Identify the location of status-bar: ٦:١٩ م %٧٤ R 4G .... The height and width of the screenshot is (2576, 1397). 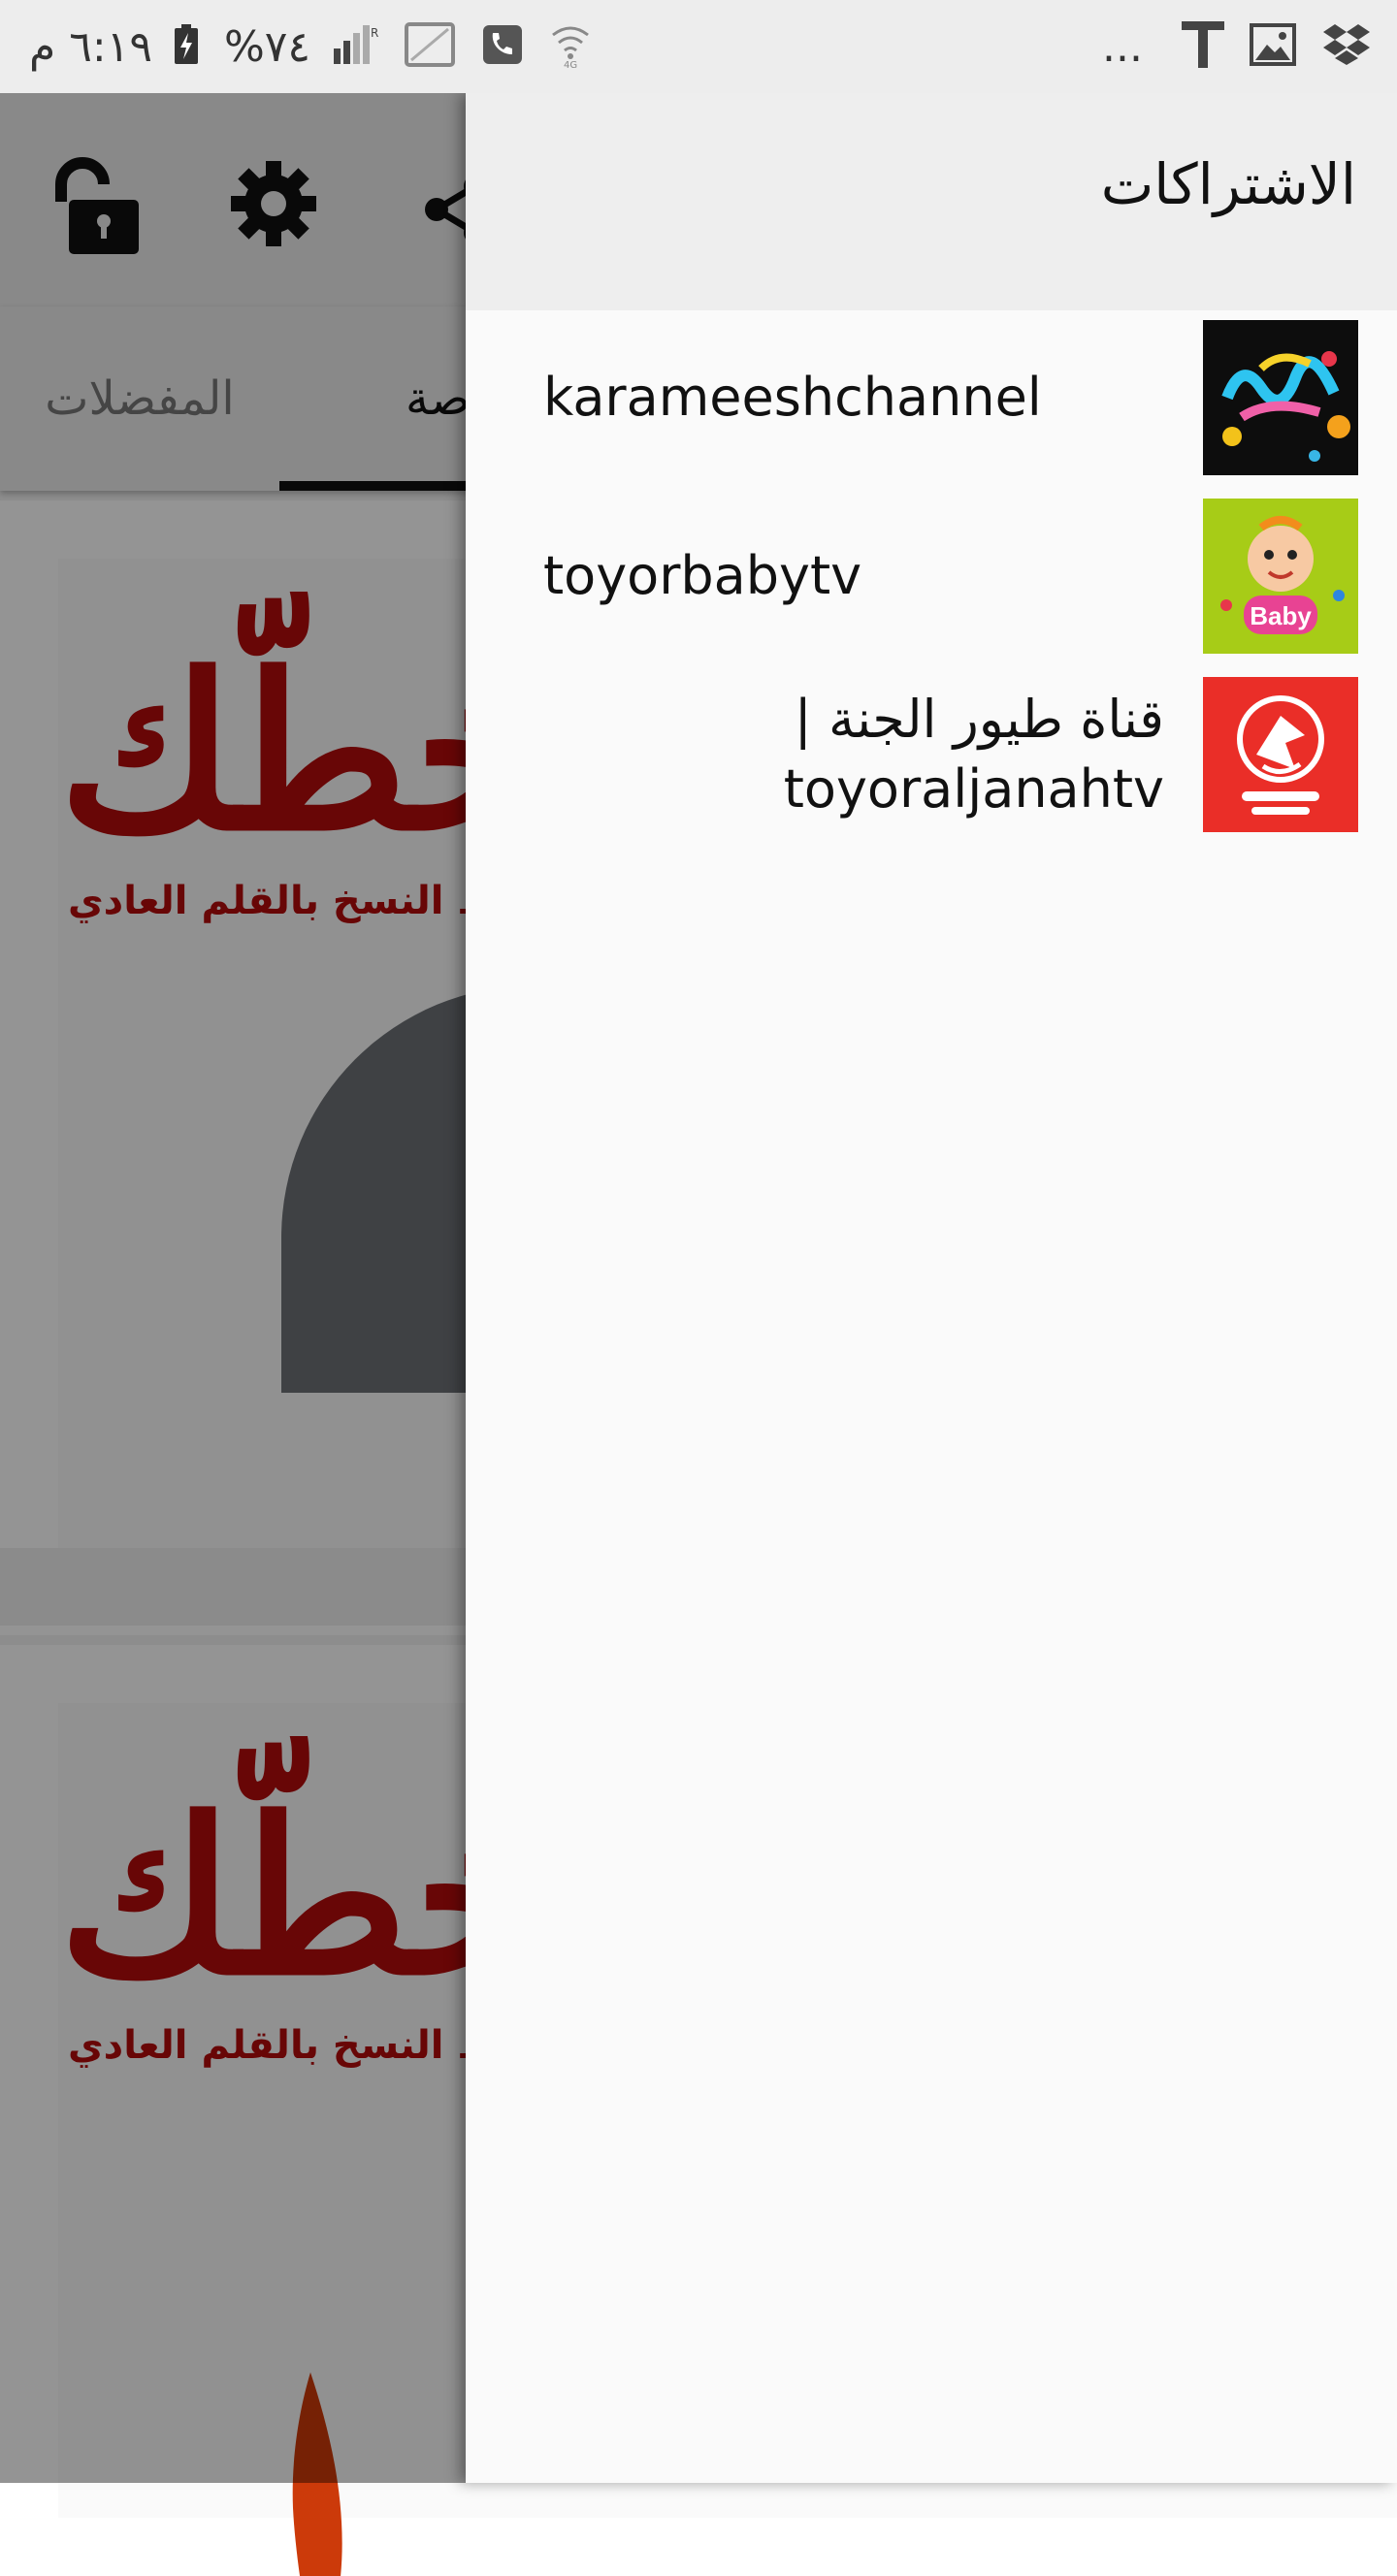
(698, 46).